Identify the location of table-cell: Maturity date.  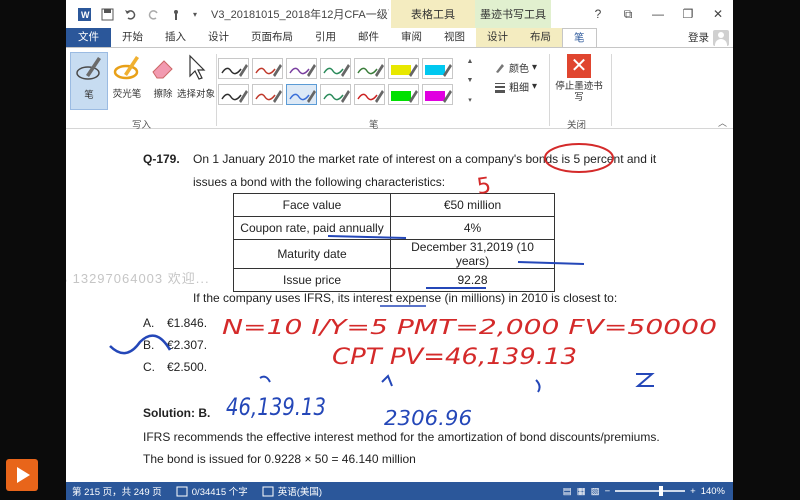
(312, 254).